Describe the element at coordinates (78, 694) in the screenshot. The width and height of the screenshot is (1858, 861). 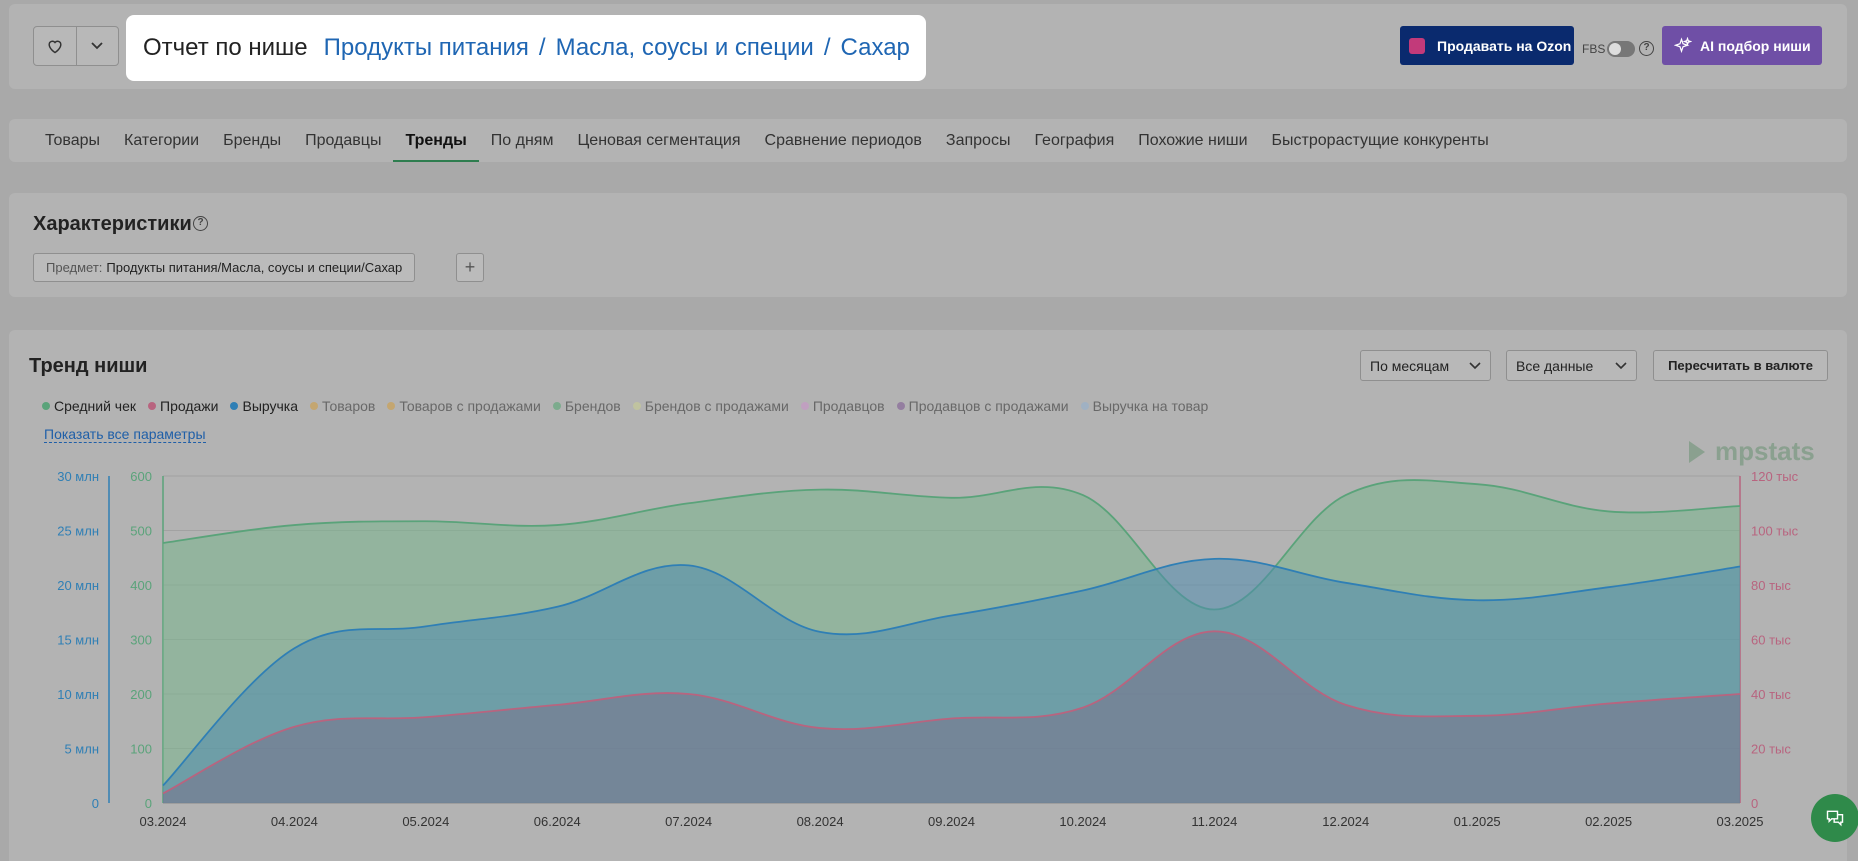
I see `revenue-tick-label: 10 млн` at that location.